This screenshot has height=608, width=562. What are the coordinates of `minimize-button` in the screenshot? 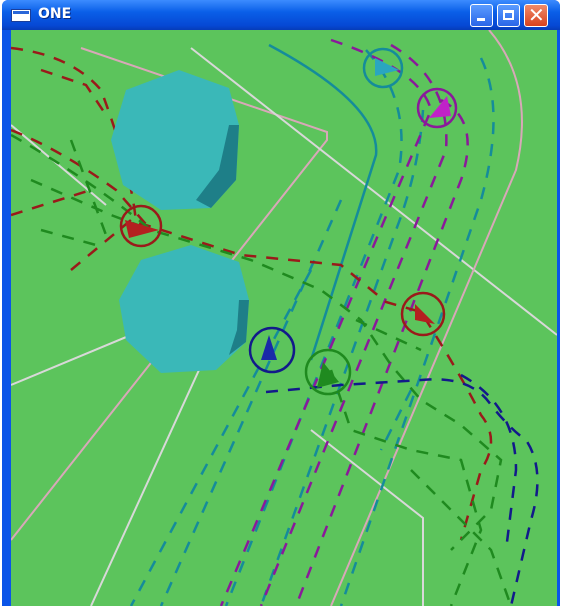 It's located at (481, 15).